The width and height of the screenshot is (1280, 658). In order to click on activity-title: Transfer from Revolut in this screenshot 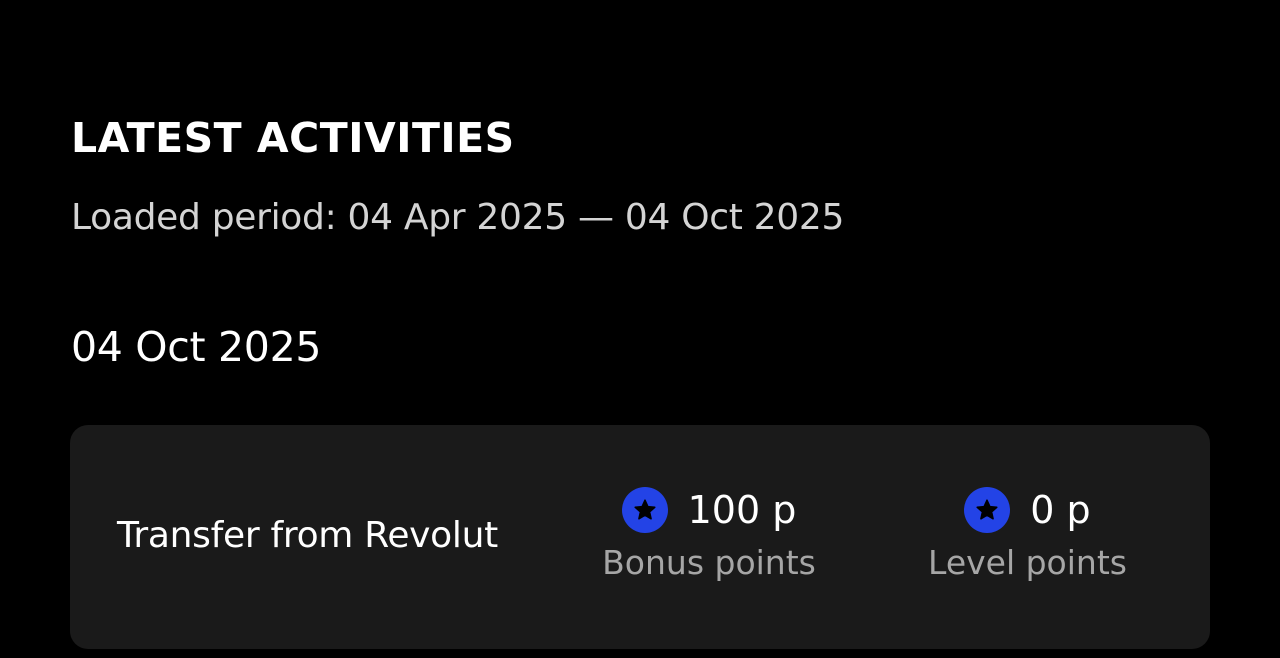, I will do `click(307, 535)`.